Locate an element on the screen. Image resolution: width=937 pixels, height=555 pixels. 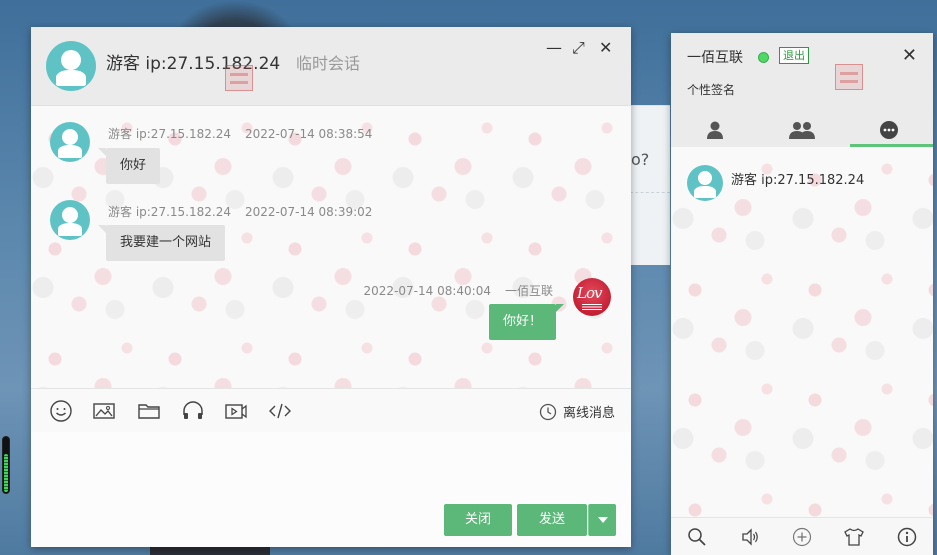
agent-logo-avatar: Lov is located at coordinates (592, 297).